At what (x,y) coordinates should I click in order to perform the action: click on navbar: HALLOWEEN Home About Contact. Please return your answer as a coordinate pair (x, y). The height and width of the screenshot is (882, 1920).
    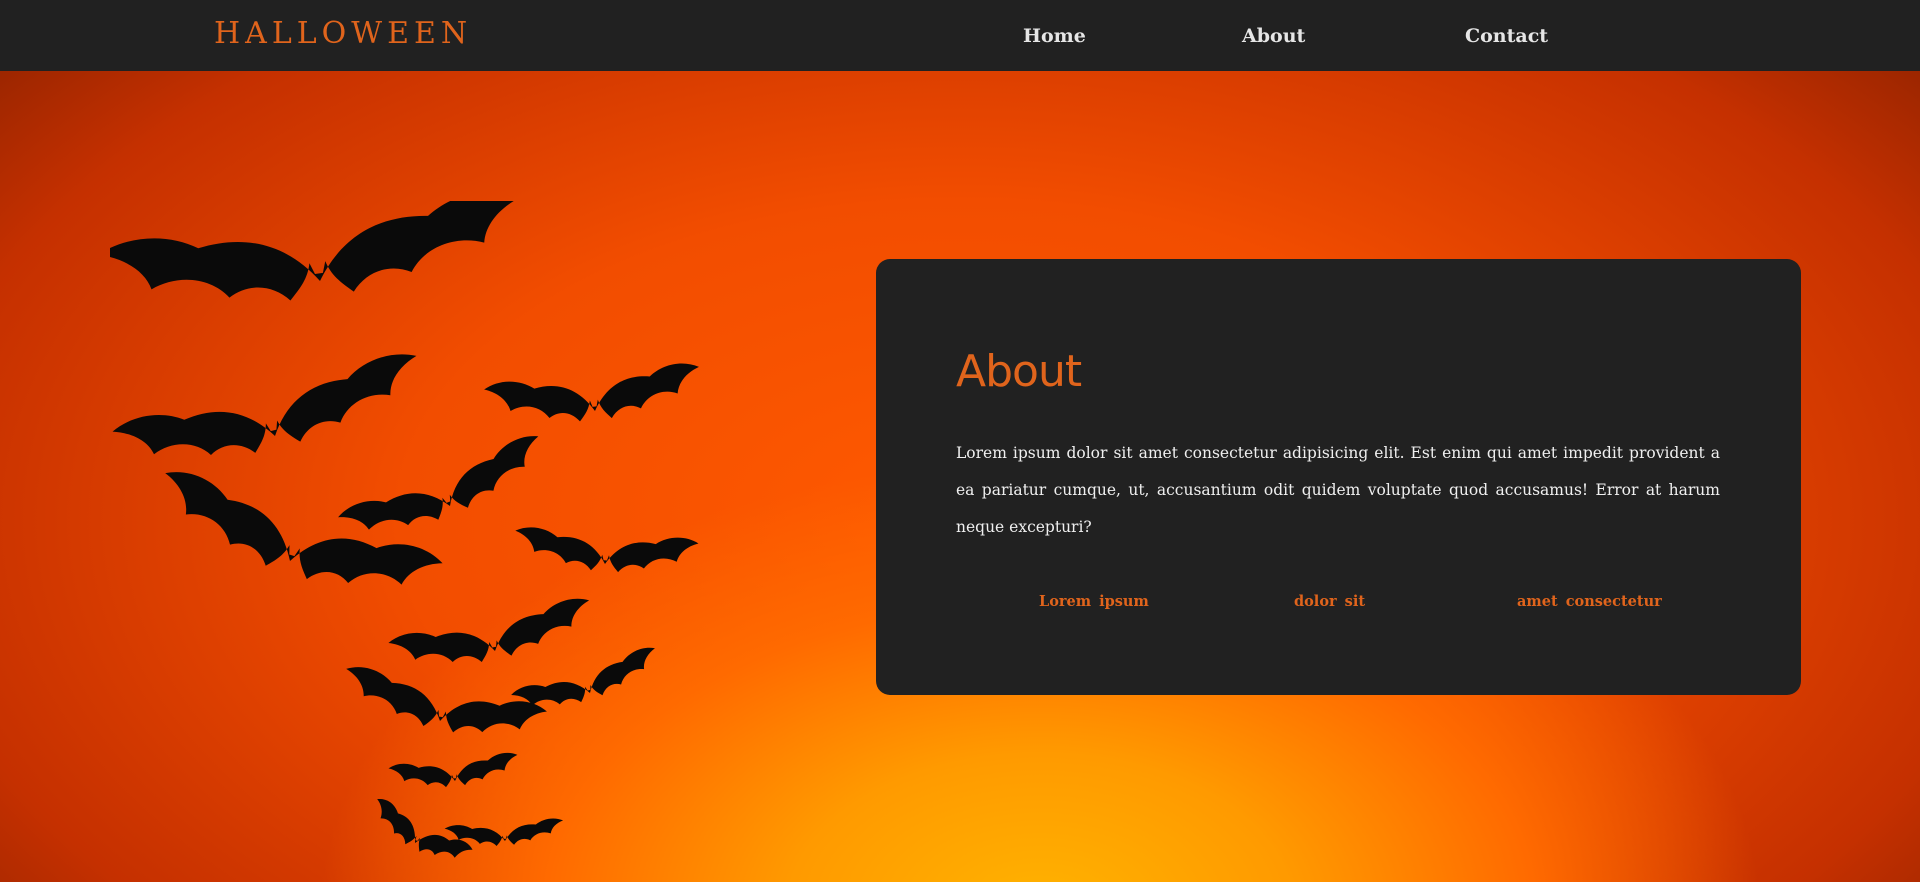
    Looking at the image, I should click on (960, 35).